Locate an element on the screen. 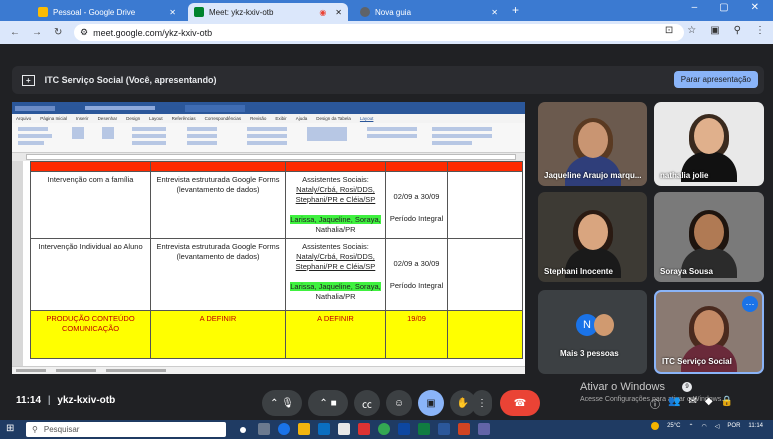 The width and height of the screenshot is (773, 439). bookmark-star-icon: ☆ is located at coordinates (691, 30).